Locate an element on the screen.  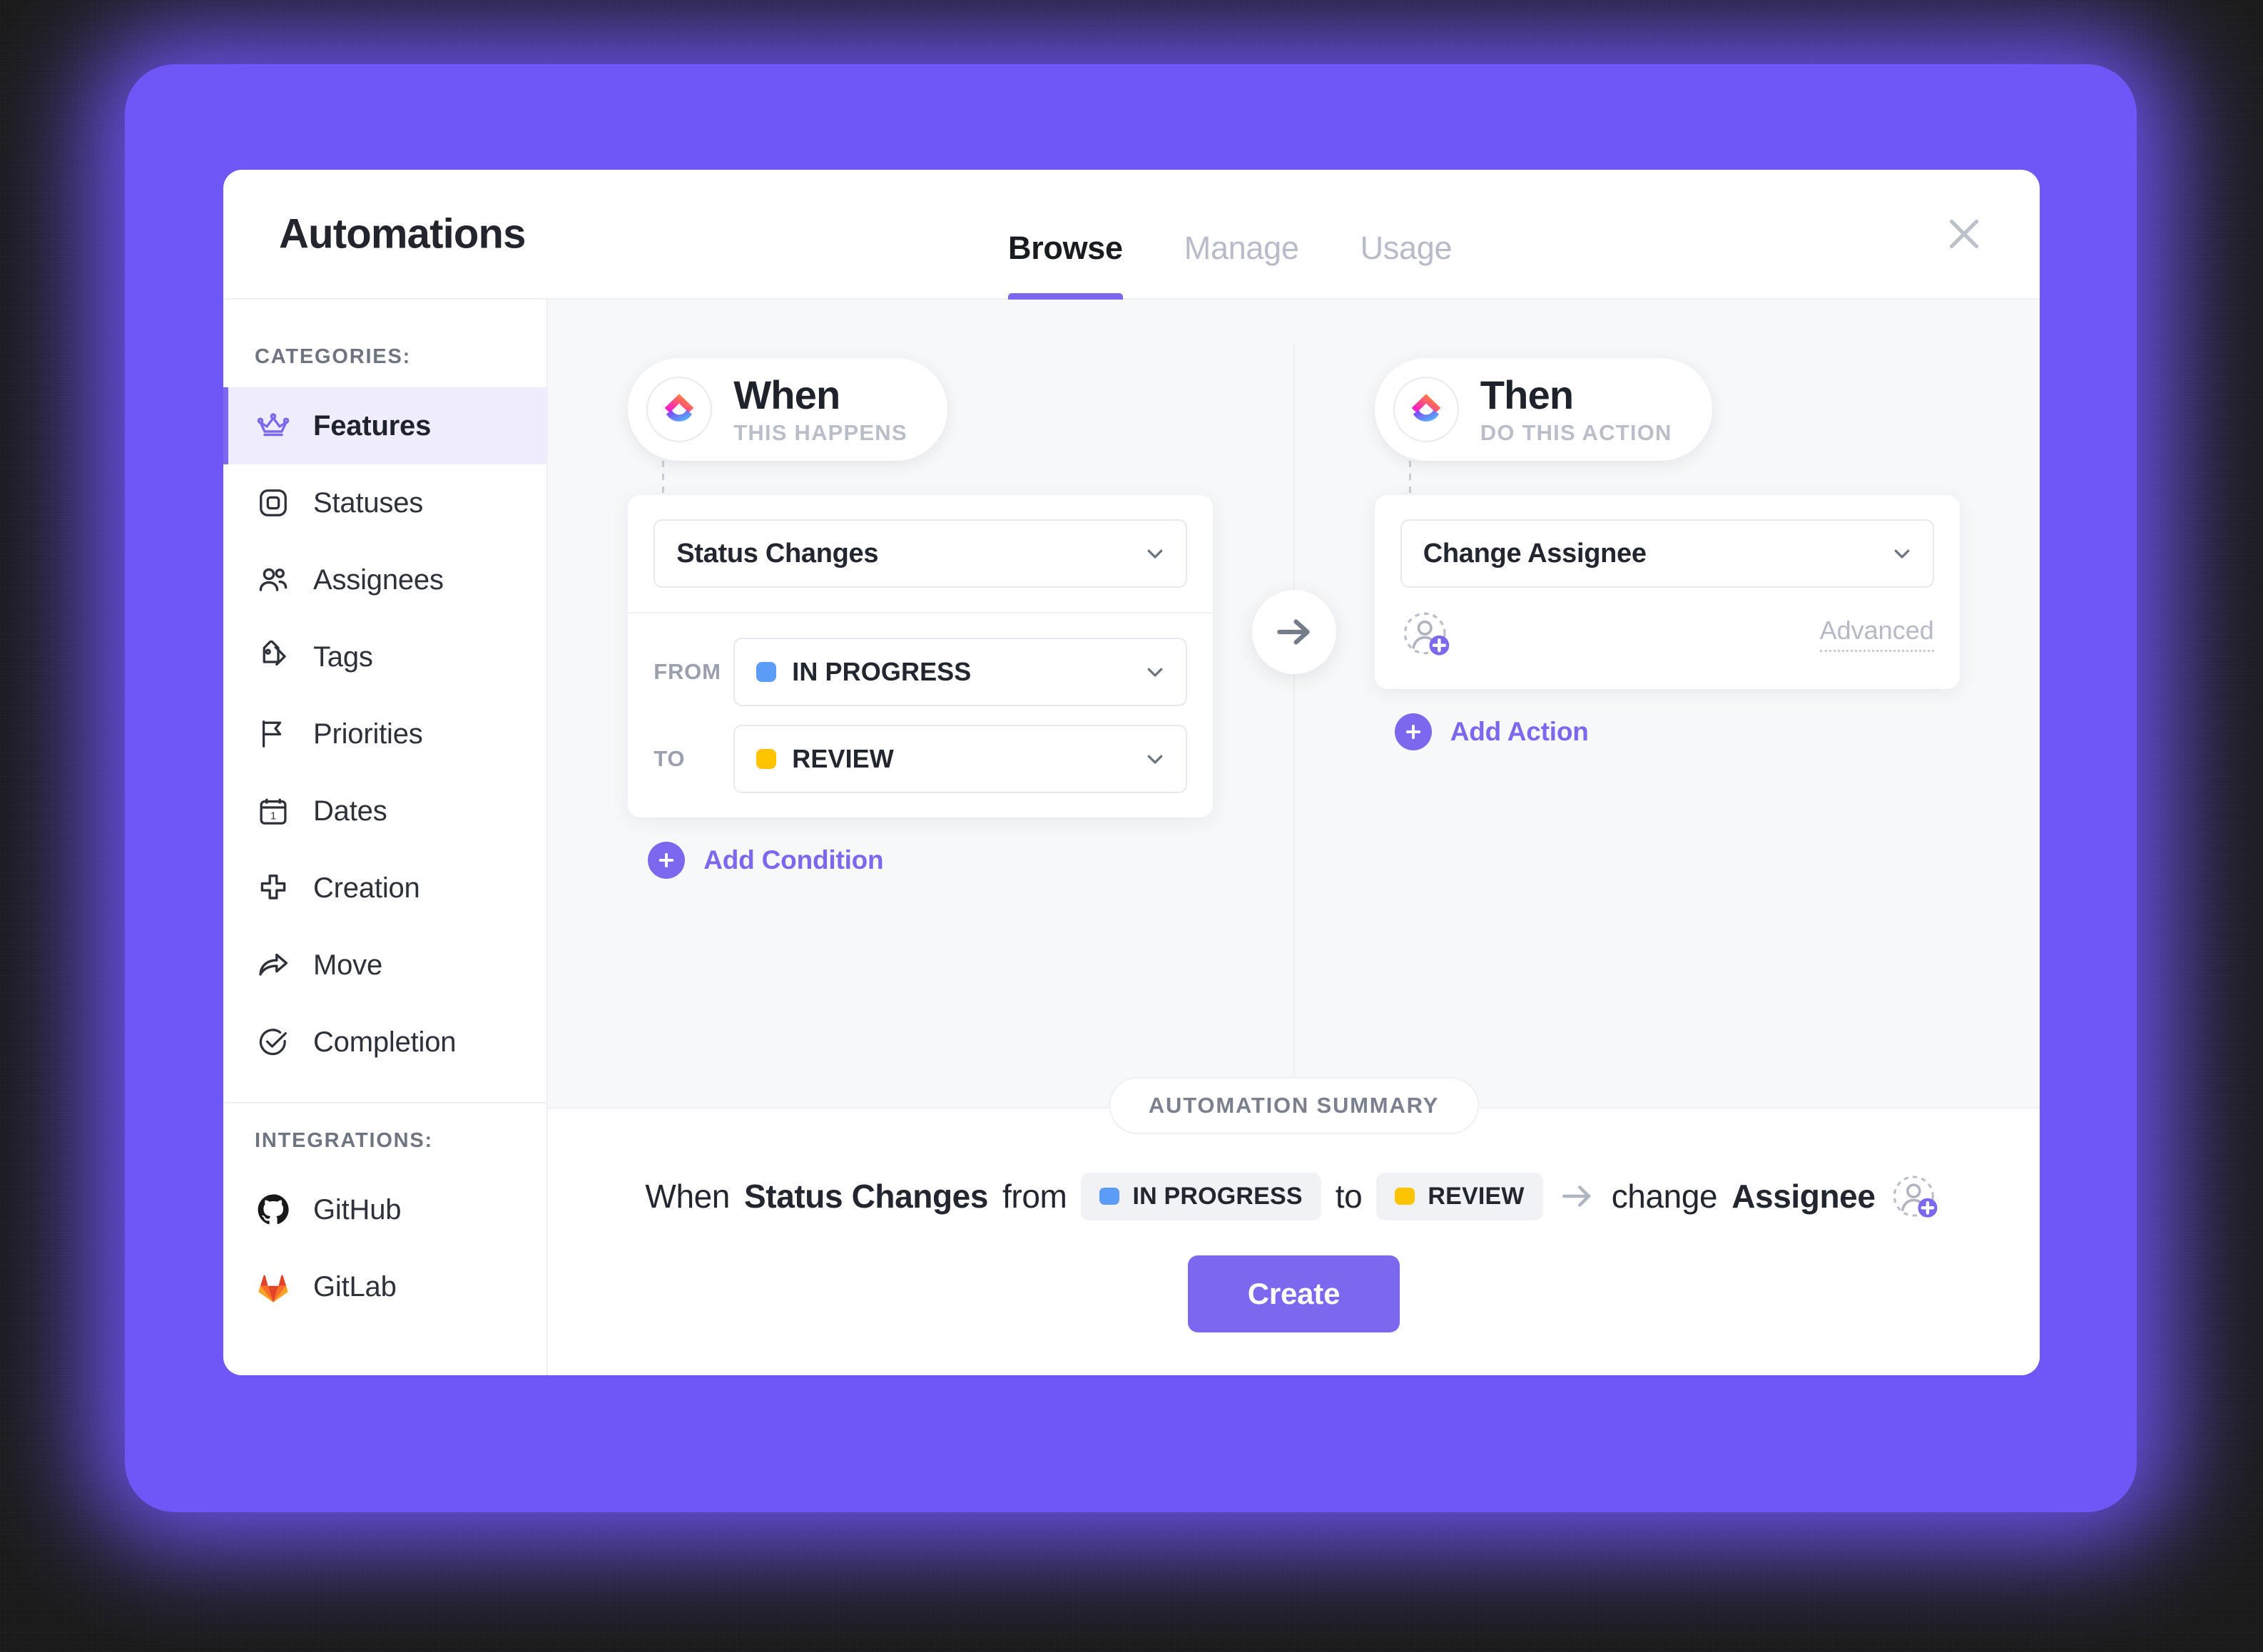
sidebar-item-features: Features is located at coordinates (384, 425).